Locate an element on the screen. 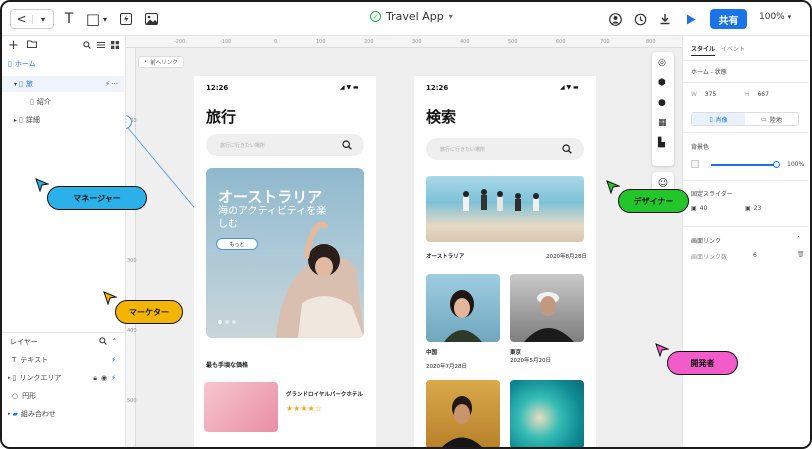 The width and height of the screenshot is (812, 449). play-icon is located at coordinates (691, 19).